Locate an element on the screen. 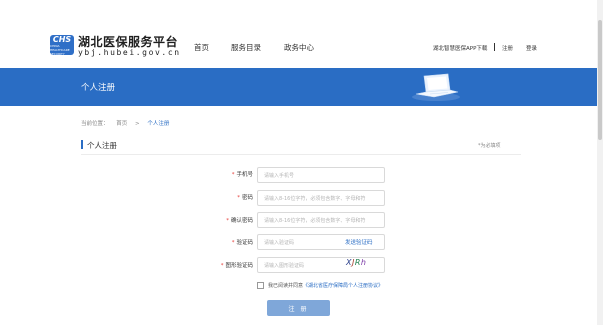 The image size is (603, 325). logo-subtext: CHINA HEALTHCARE SECURITY is located at coordinates (60, 49).